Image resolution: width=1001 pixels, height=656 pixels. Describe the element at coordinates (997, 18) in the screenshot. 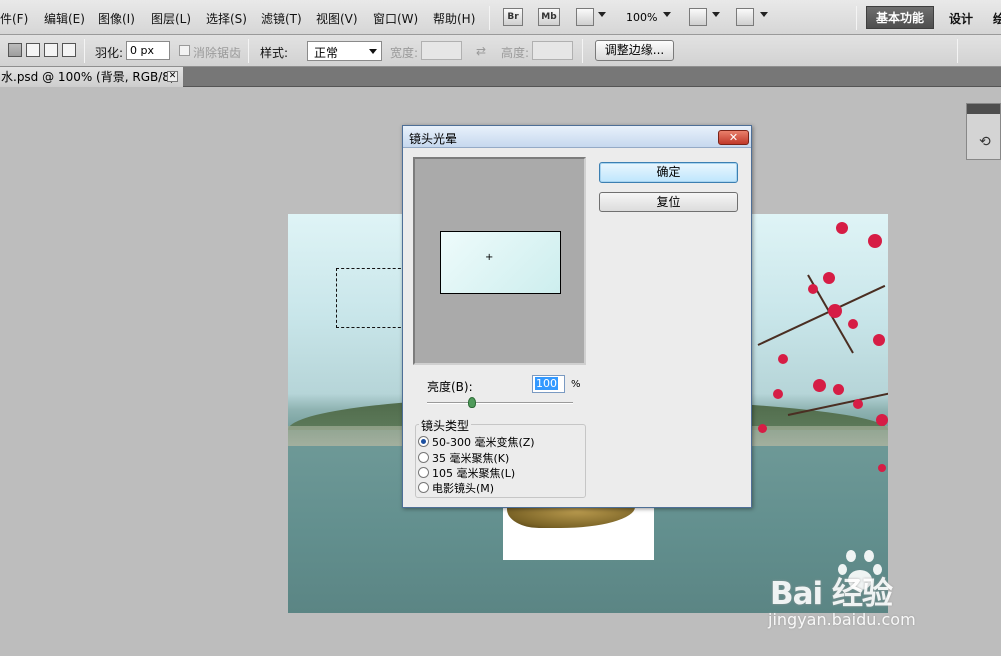

I see `workspace-painting-button: 绘` at that location.